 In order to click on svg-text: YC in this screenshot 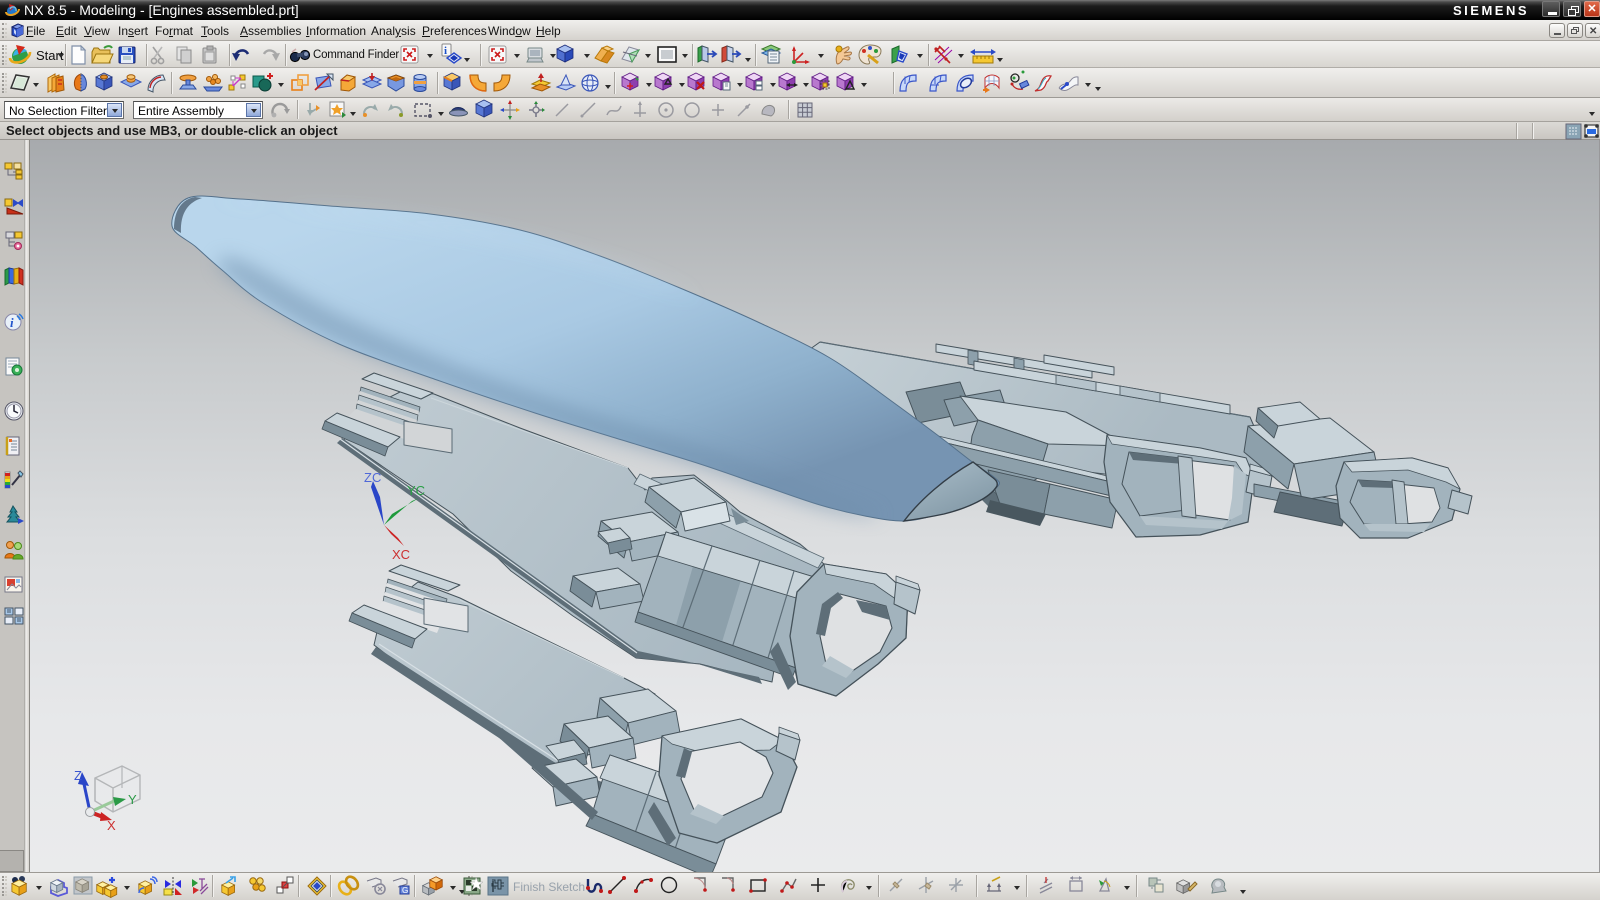, I will do `click(416, 490)`.